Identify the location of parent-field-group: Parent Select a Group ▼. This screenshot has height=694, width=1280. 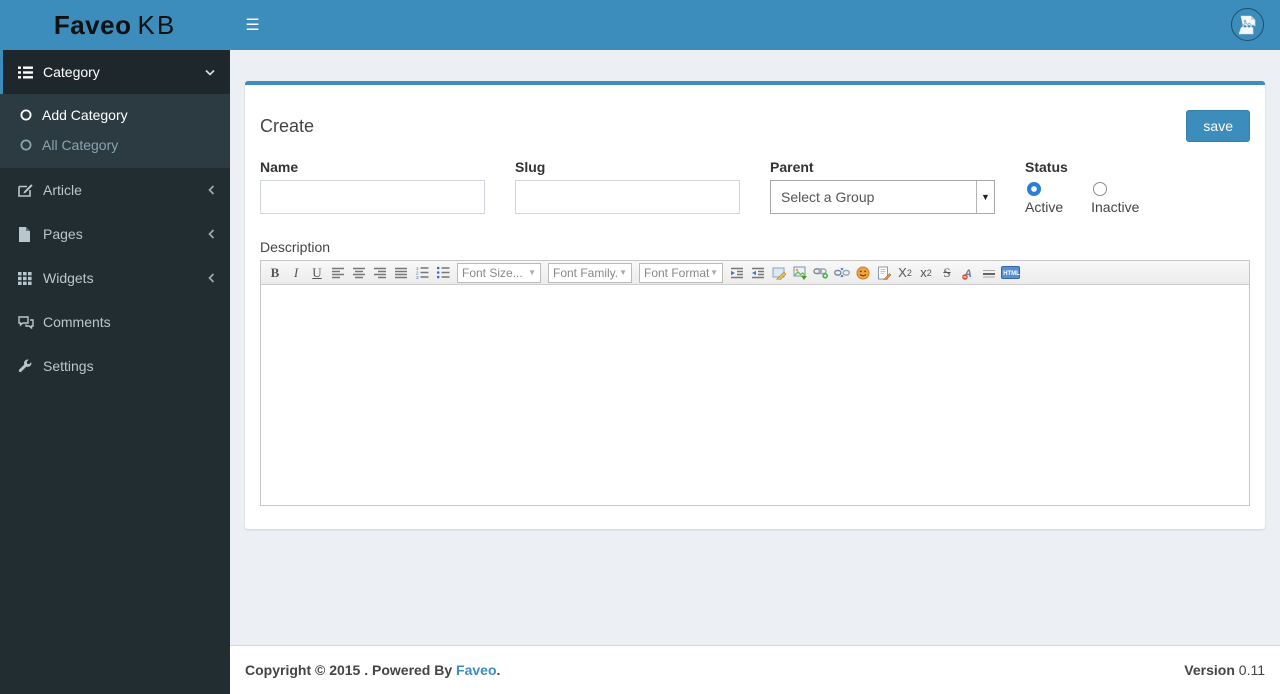
(882, 187).